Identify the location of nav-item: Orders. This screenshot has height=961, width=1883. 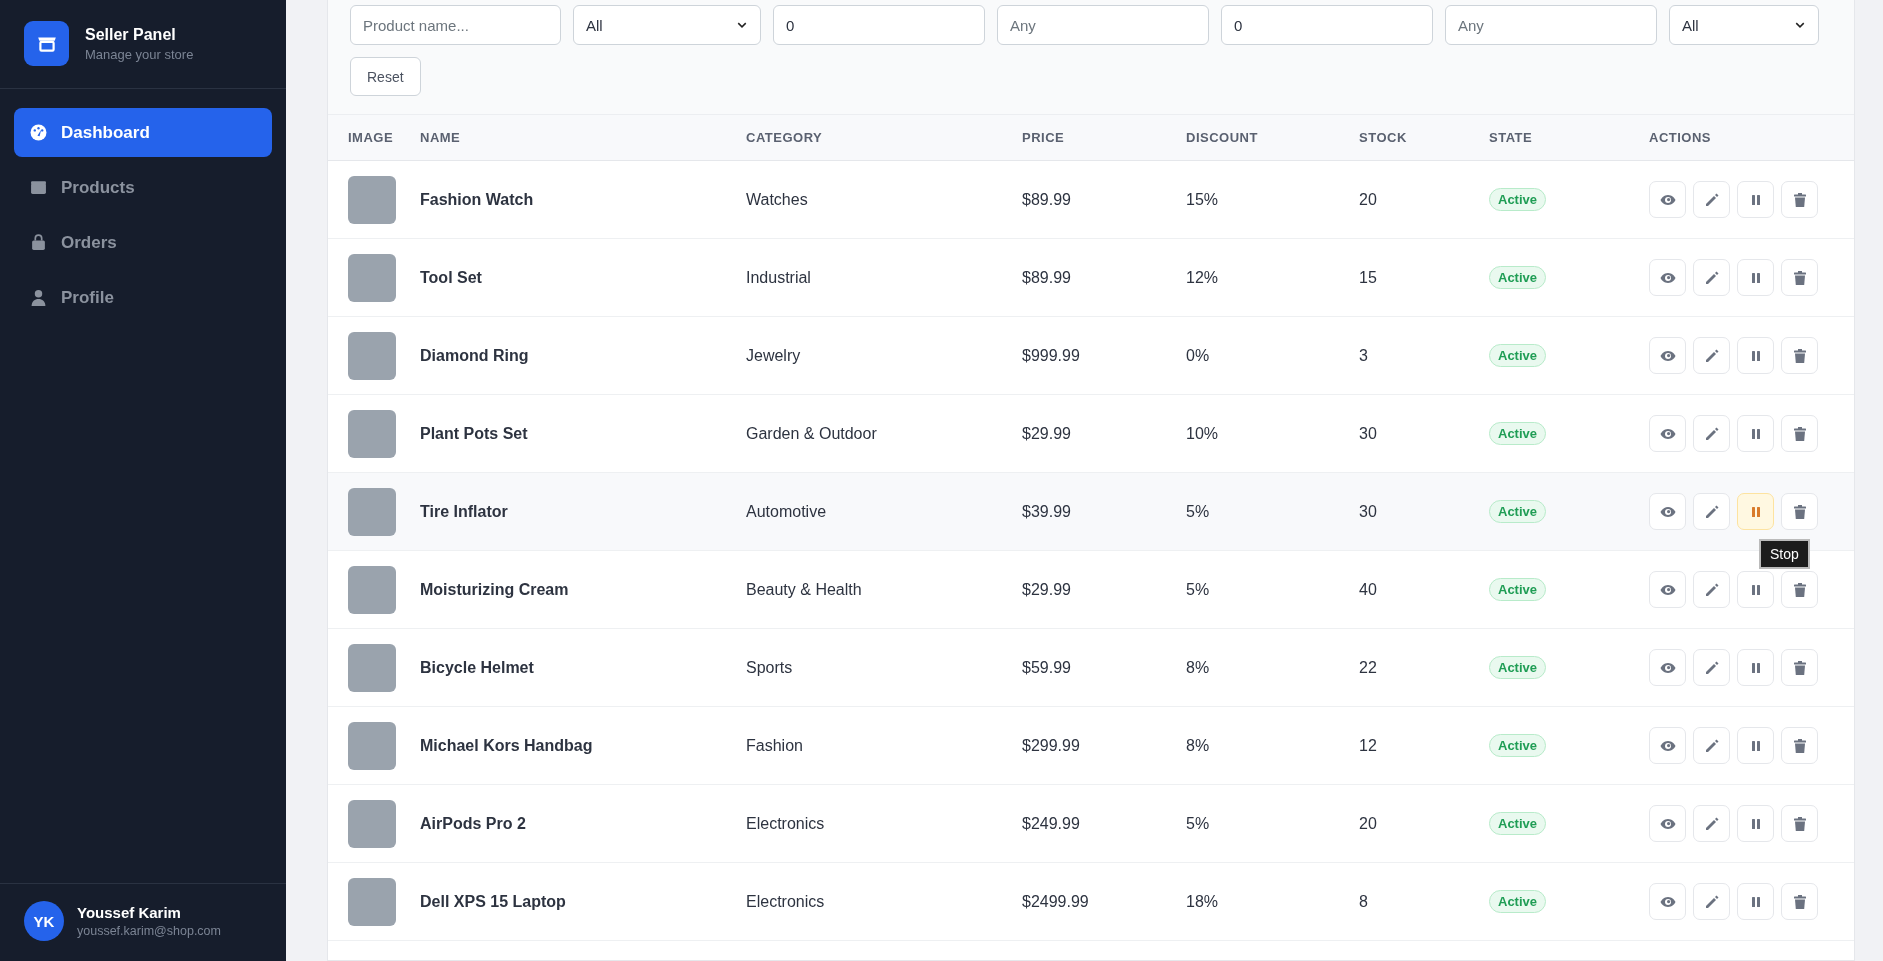
(143, 242).